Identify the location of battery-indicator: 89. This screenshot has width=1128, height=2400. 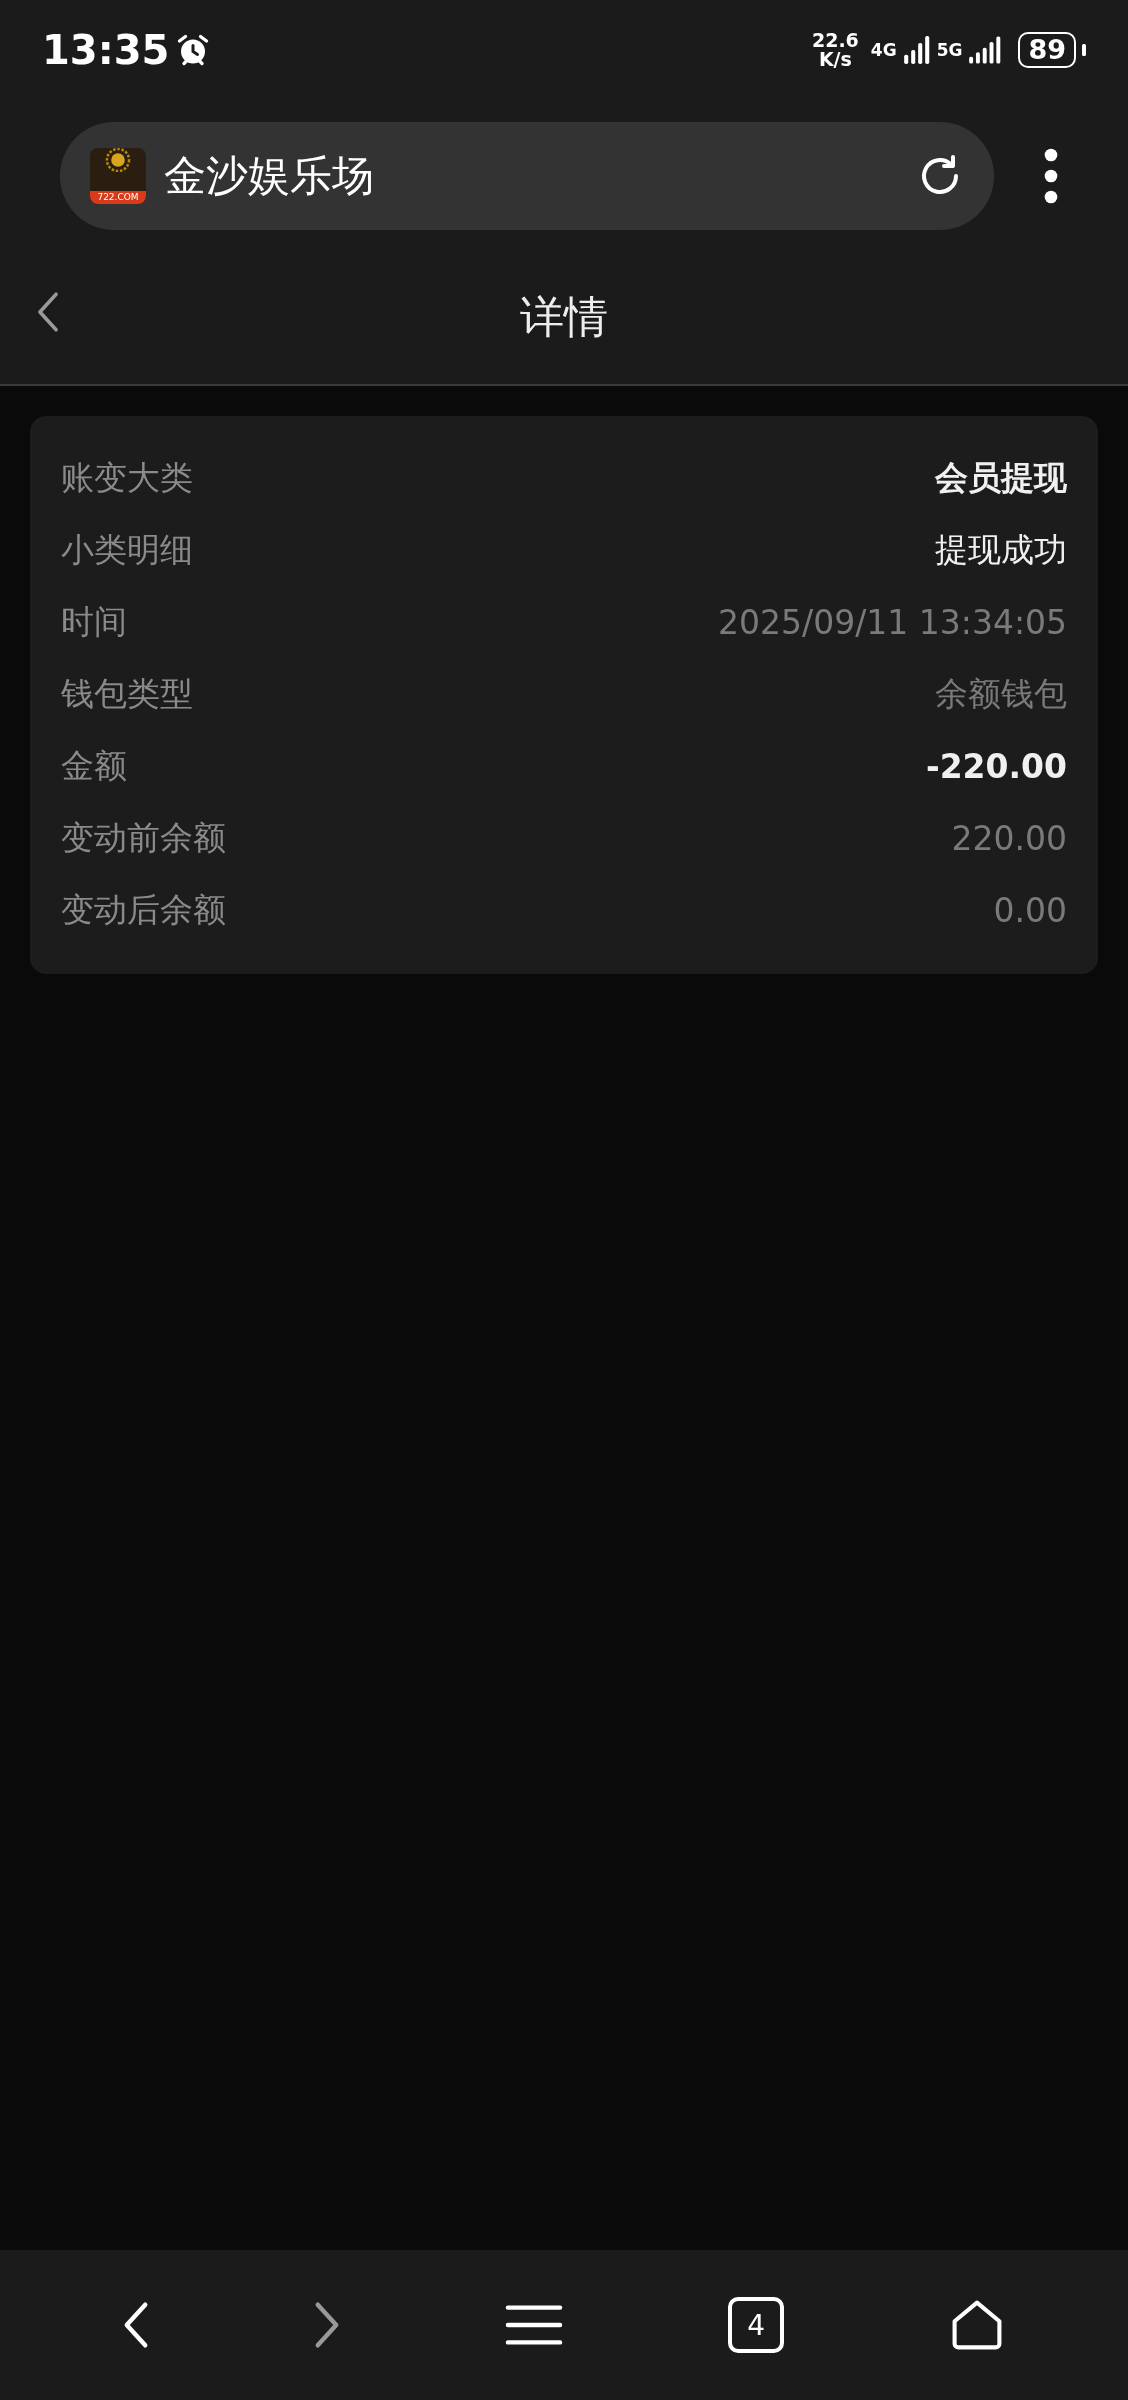
(1047, 50).